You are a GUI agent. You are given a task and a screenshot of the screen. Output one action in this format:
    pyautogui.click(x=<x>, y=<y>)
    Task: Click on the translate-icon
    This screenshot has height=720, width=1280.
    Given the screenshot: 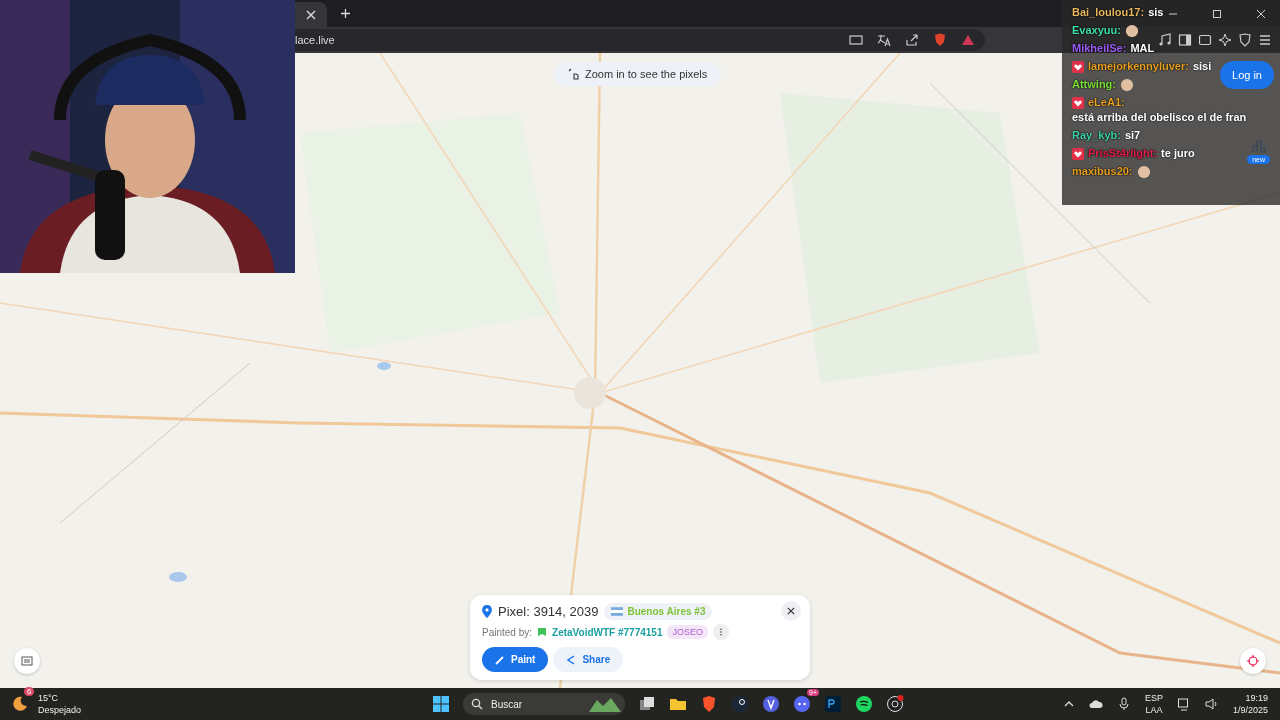 What is the action you would take?
    pyautogui.click(x=884, y=40)
    